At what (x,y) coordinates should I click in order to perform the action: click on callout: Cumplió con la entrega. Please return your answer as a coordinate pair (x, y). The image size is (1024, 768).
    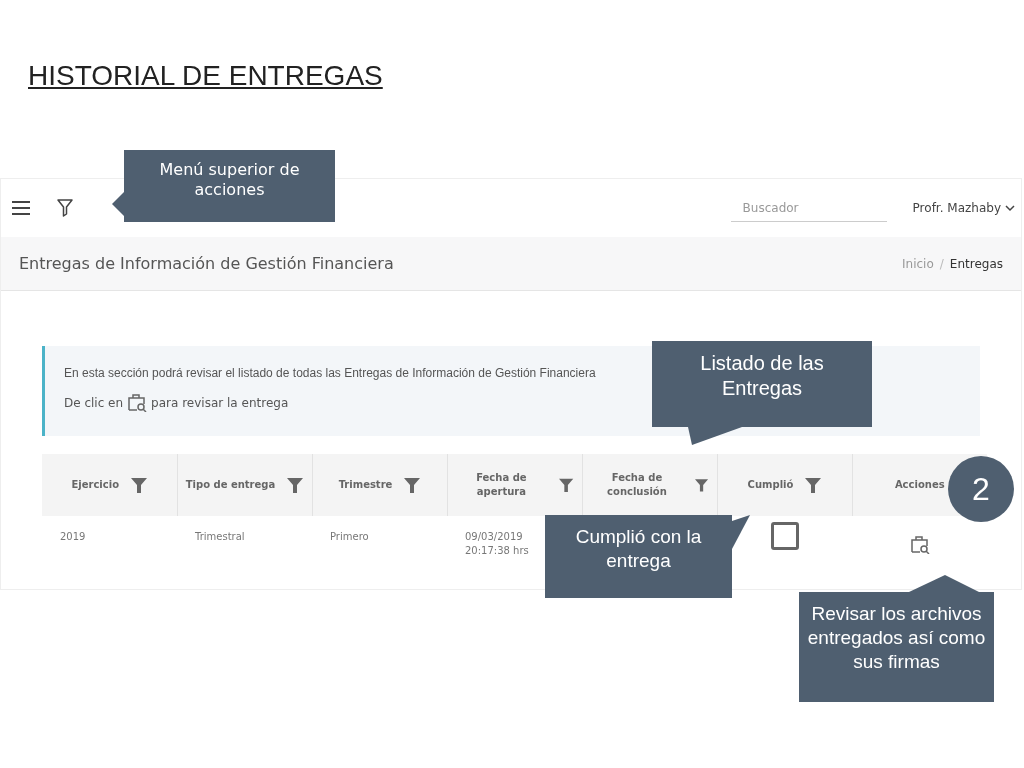
    Looking at the image, I should click on (638, 556).